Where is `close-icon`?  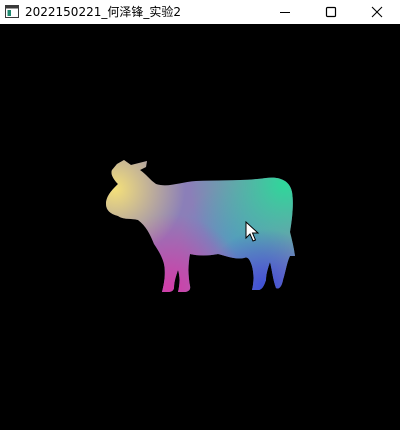 close-icon is located at coordinates (377, 12).